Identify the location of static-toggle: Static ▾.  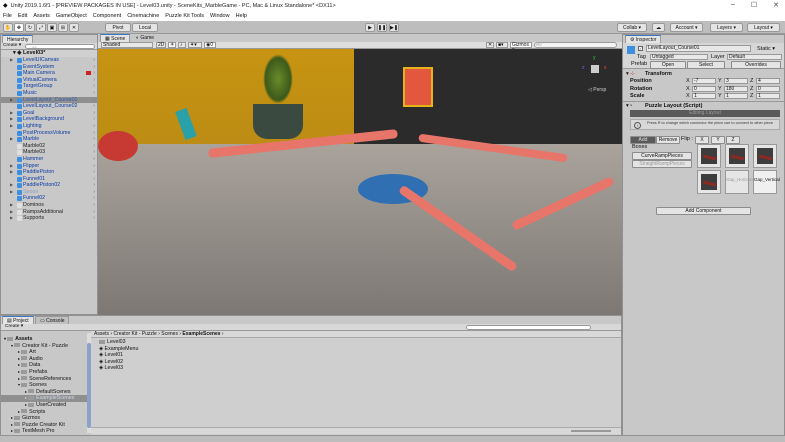
(766, 49).